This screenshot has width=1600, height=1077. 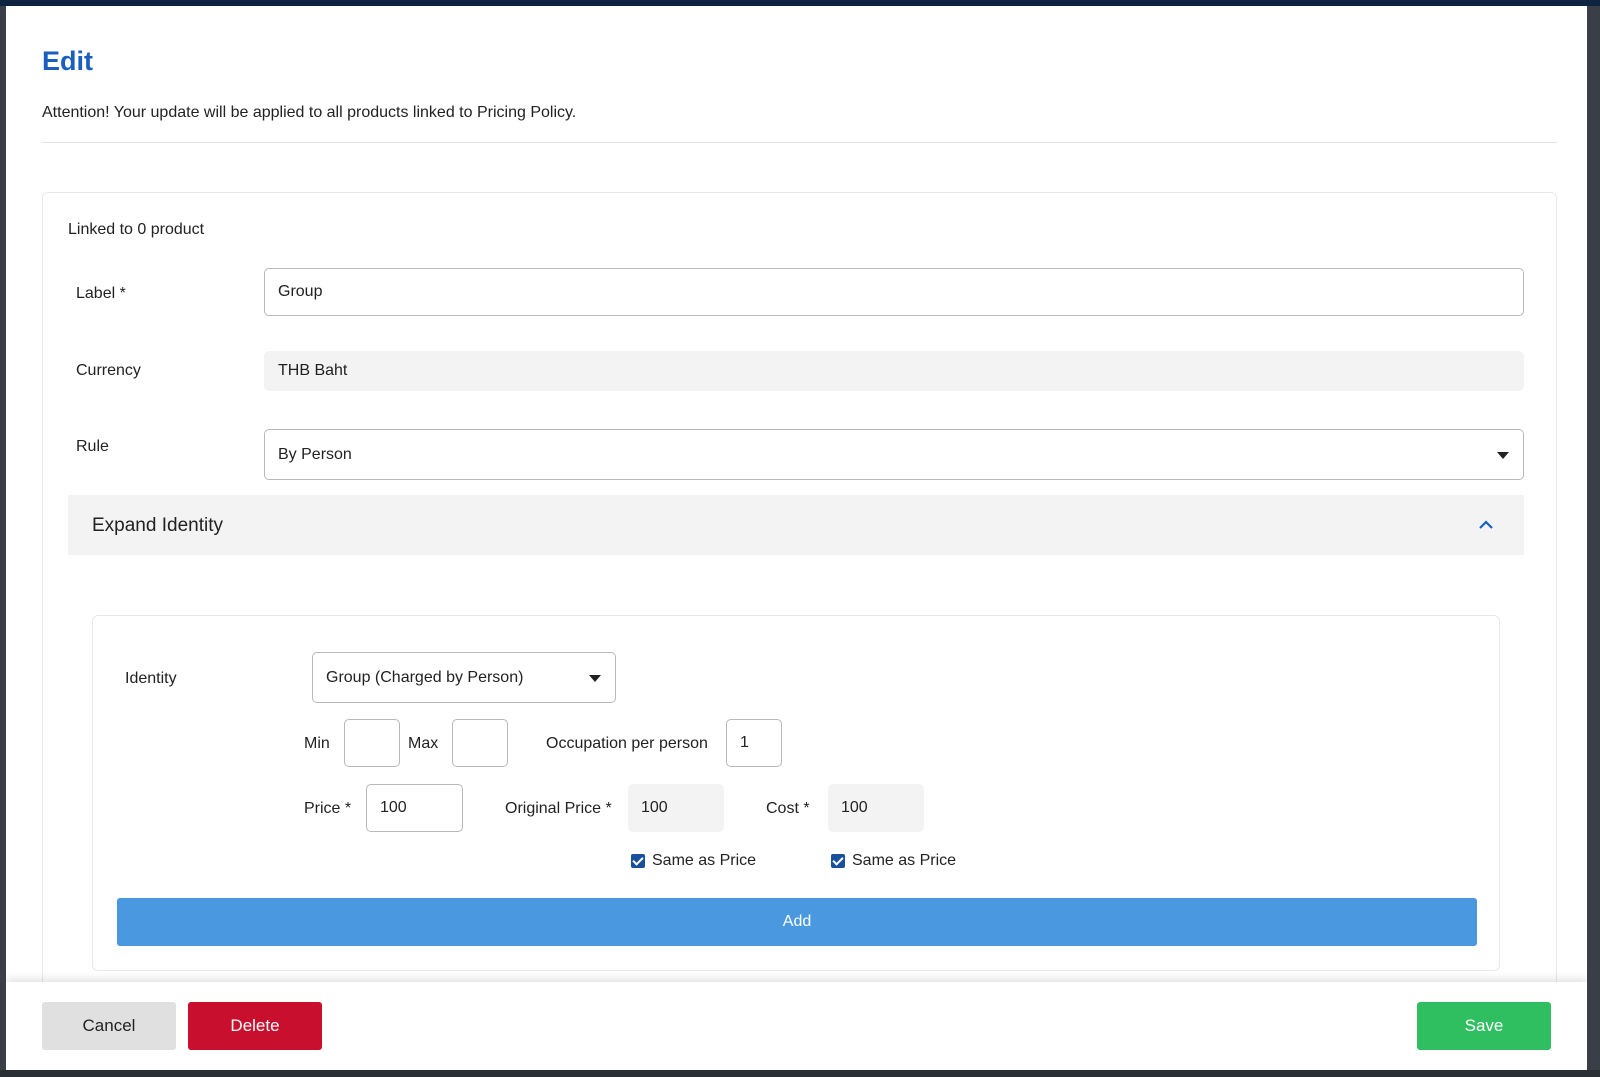 What do you see at coordinates (627, 743) in the screenshot?
I see `occupation-label: Occupation per person` at bounding box center [627, 743].